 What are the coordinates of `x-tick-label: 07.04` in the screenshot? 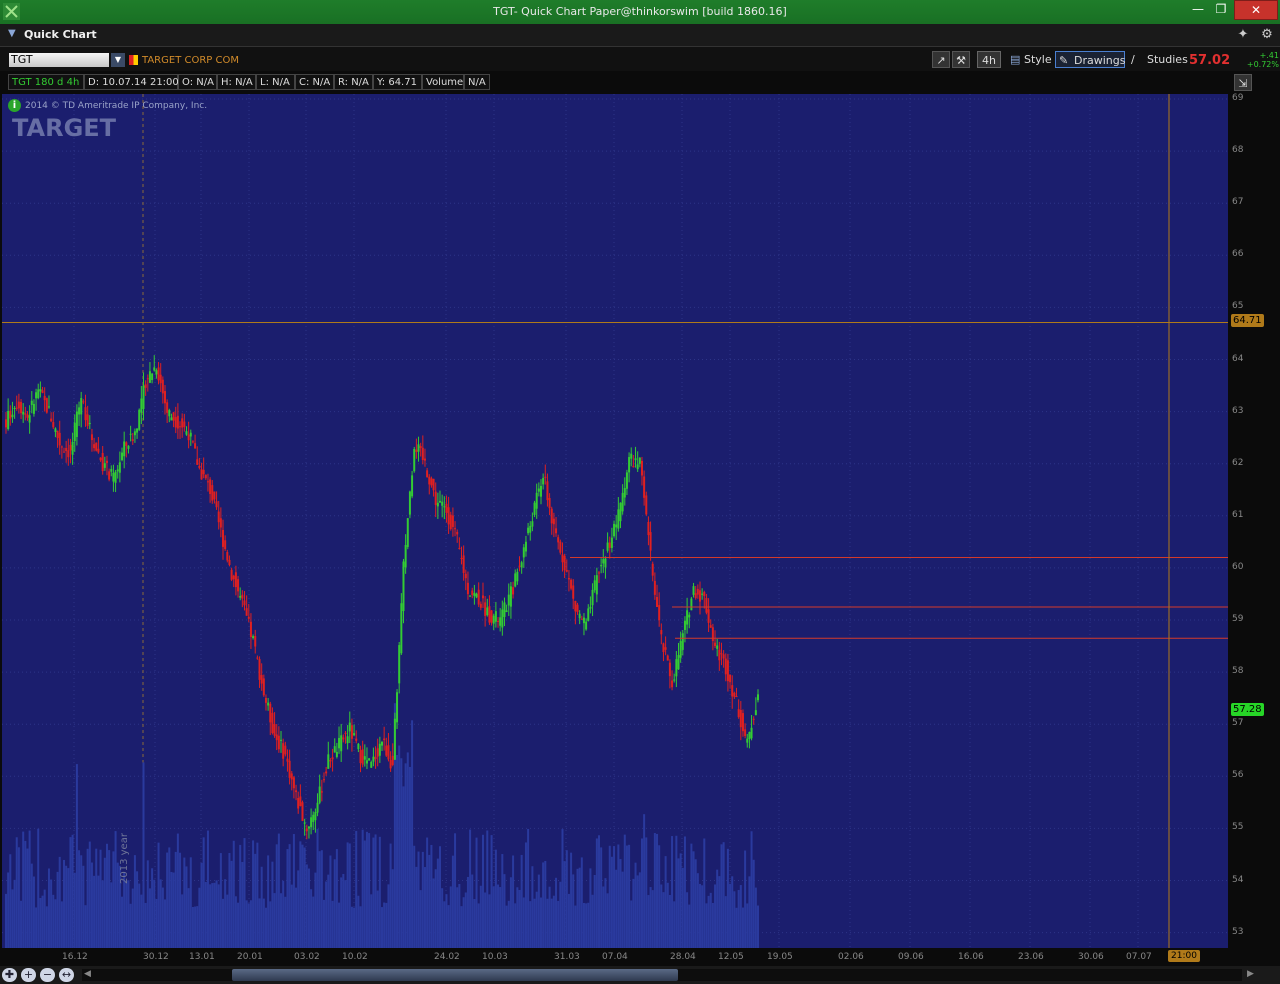 It's located at (615, 957).